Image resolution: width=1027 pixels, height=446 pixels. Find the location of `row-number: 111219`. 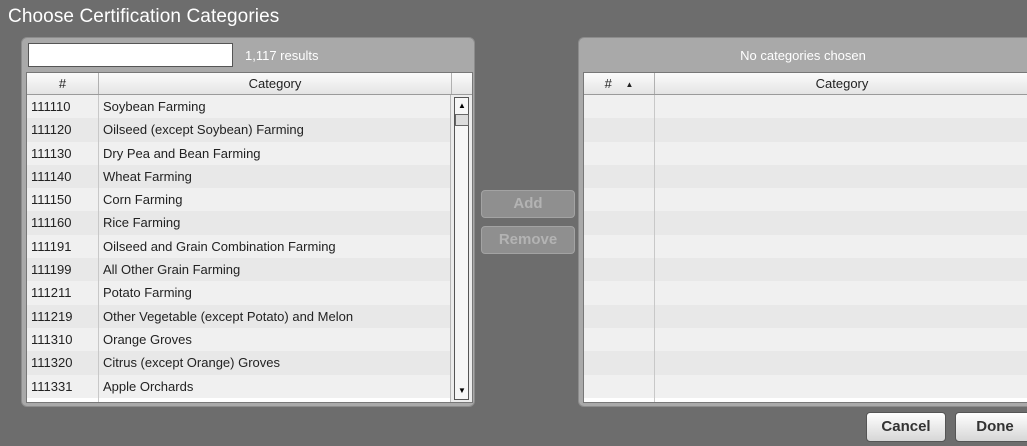

row-number: 111219 is located at coordinates (52, 316).